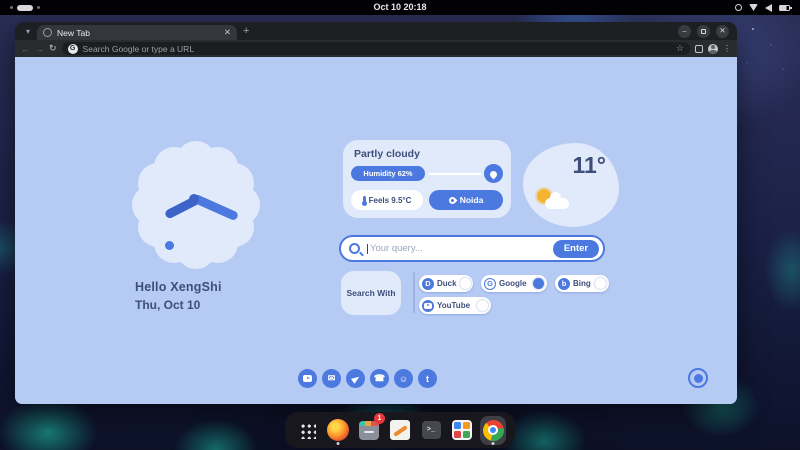 The width and height of the screenshot is (800, 450). Describe the element at coordinates (490, 283) in the screenshot. I see `google-engine-icon: G` at that location.